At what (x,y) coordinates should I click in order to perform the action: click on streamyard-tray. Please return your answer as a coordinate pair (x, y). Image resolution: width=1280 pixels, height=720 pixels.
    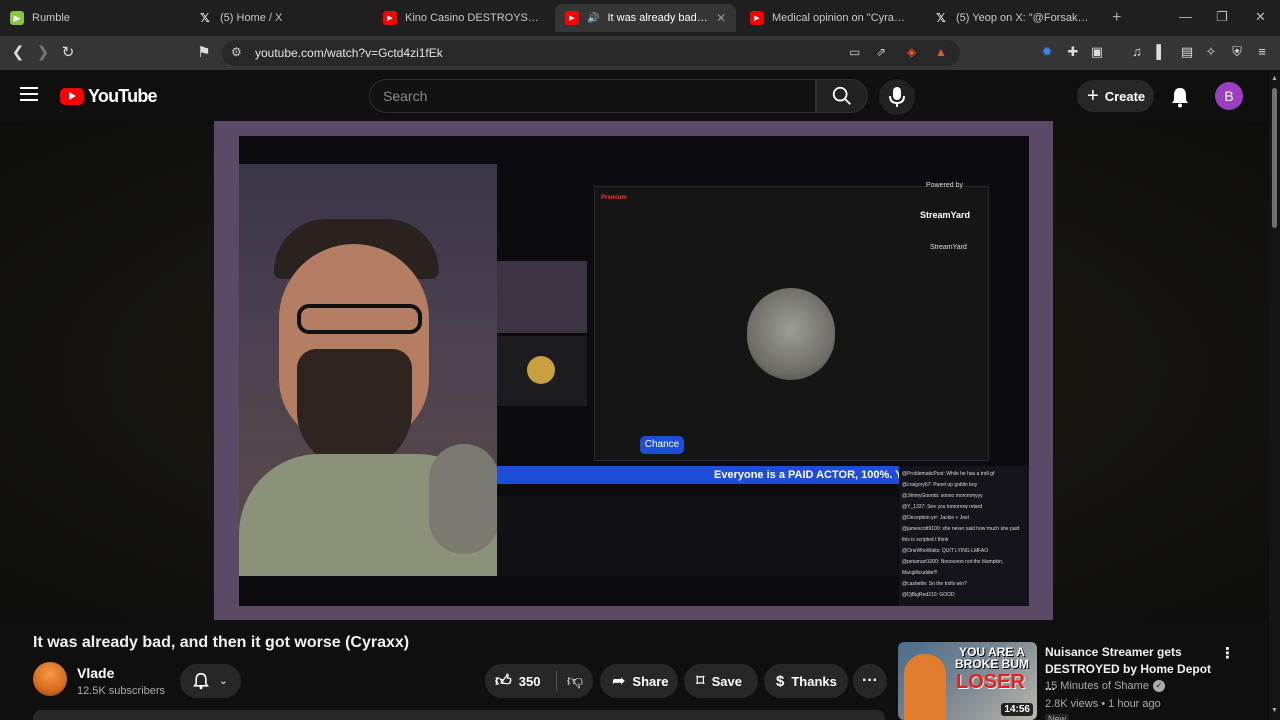
    Looking at the image, I should click on (697, 536).